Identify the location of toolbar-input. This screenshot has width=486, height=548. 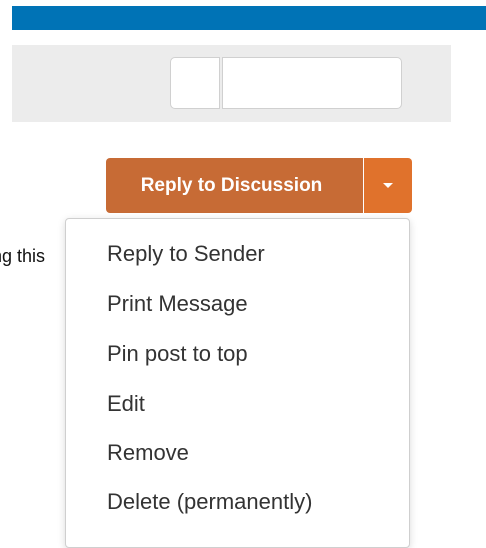
(312, 83).